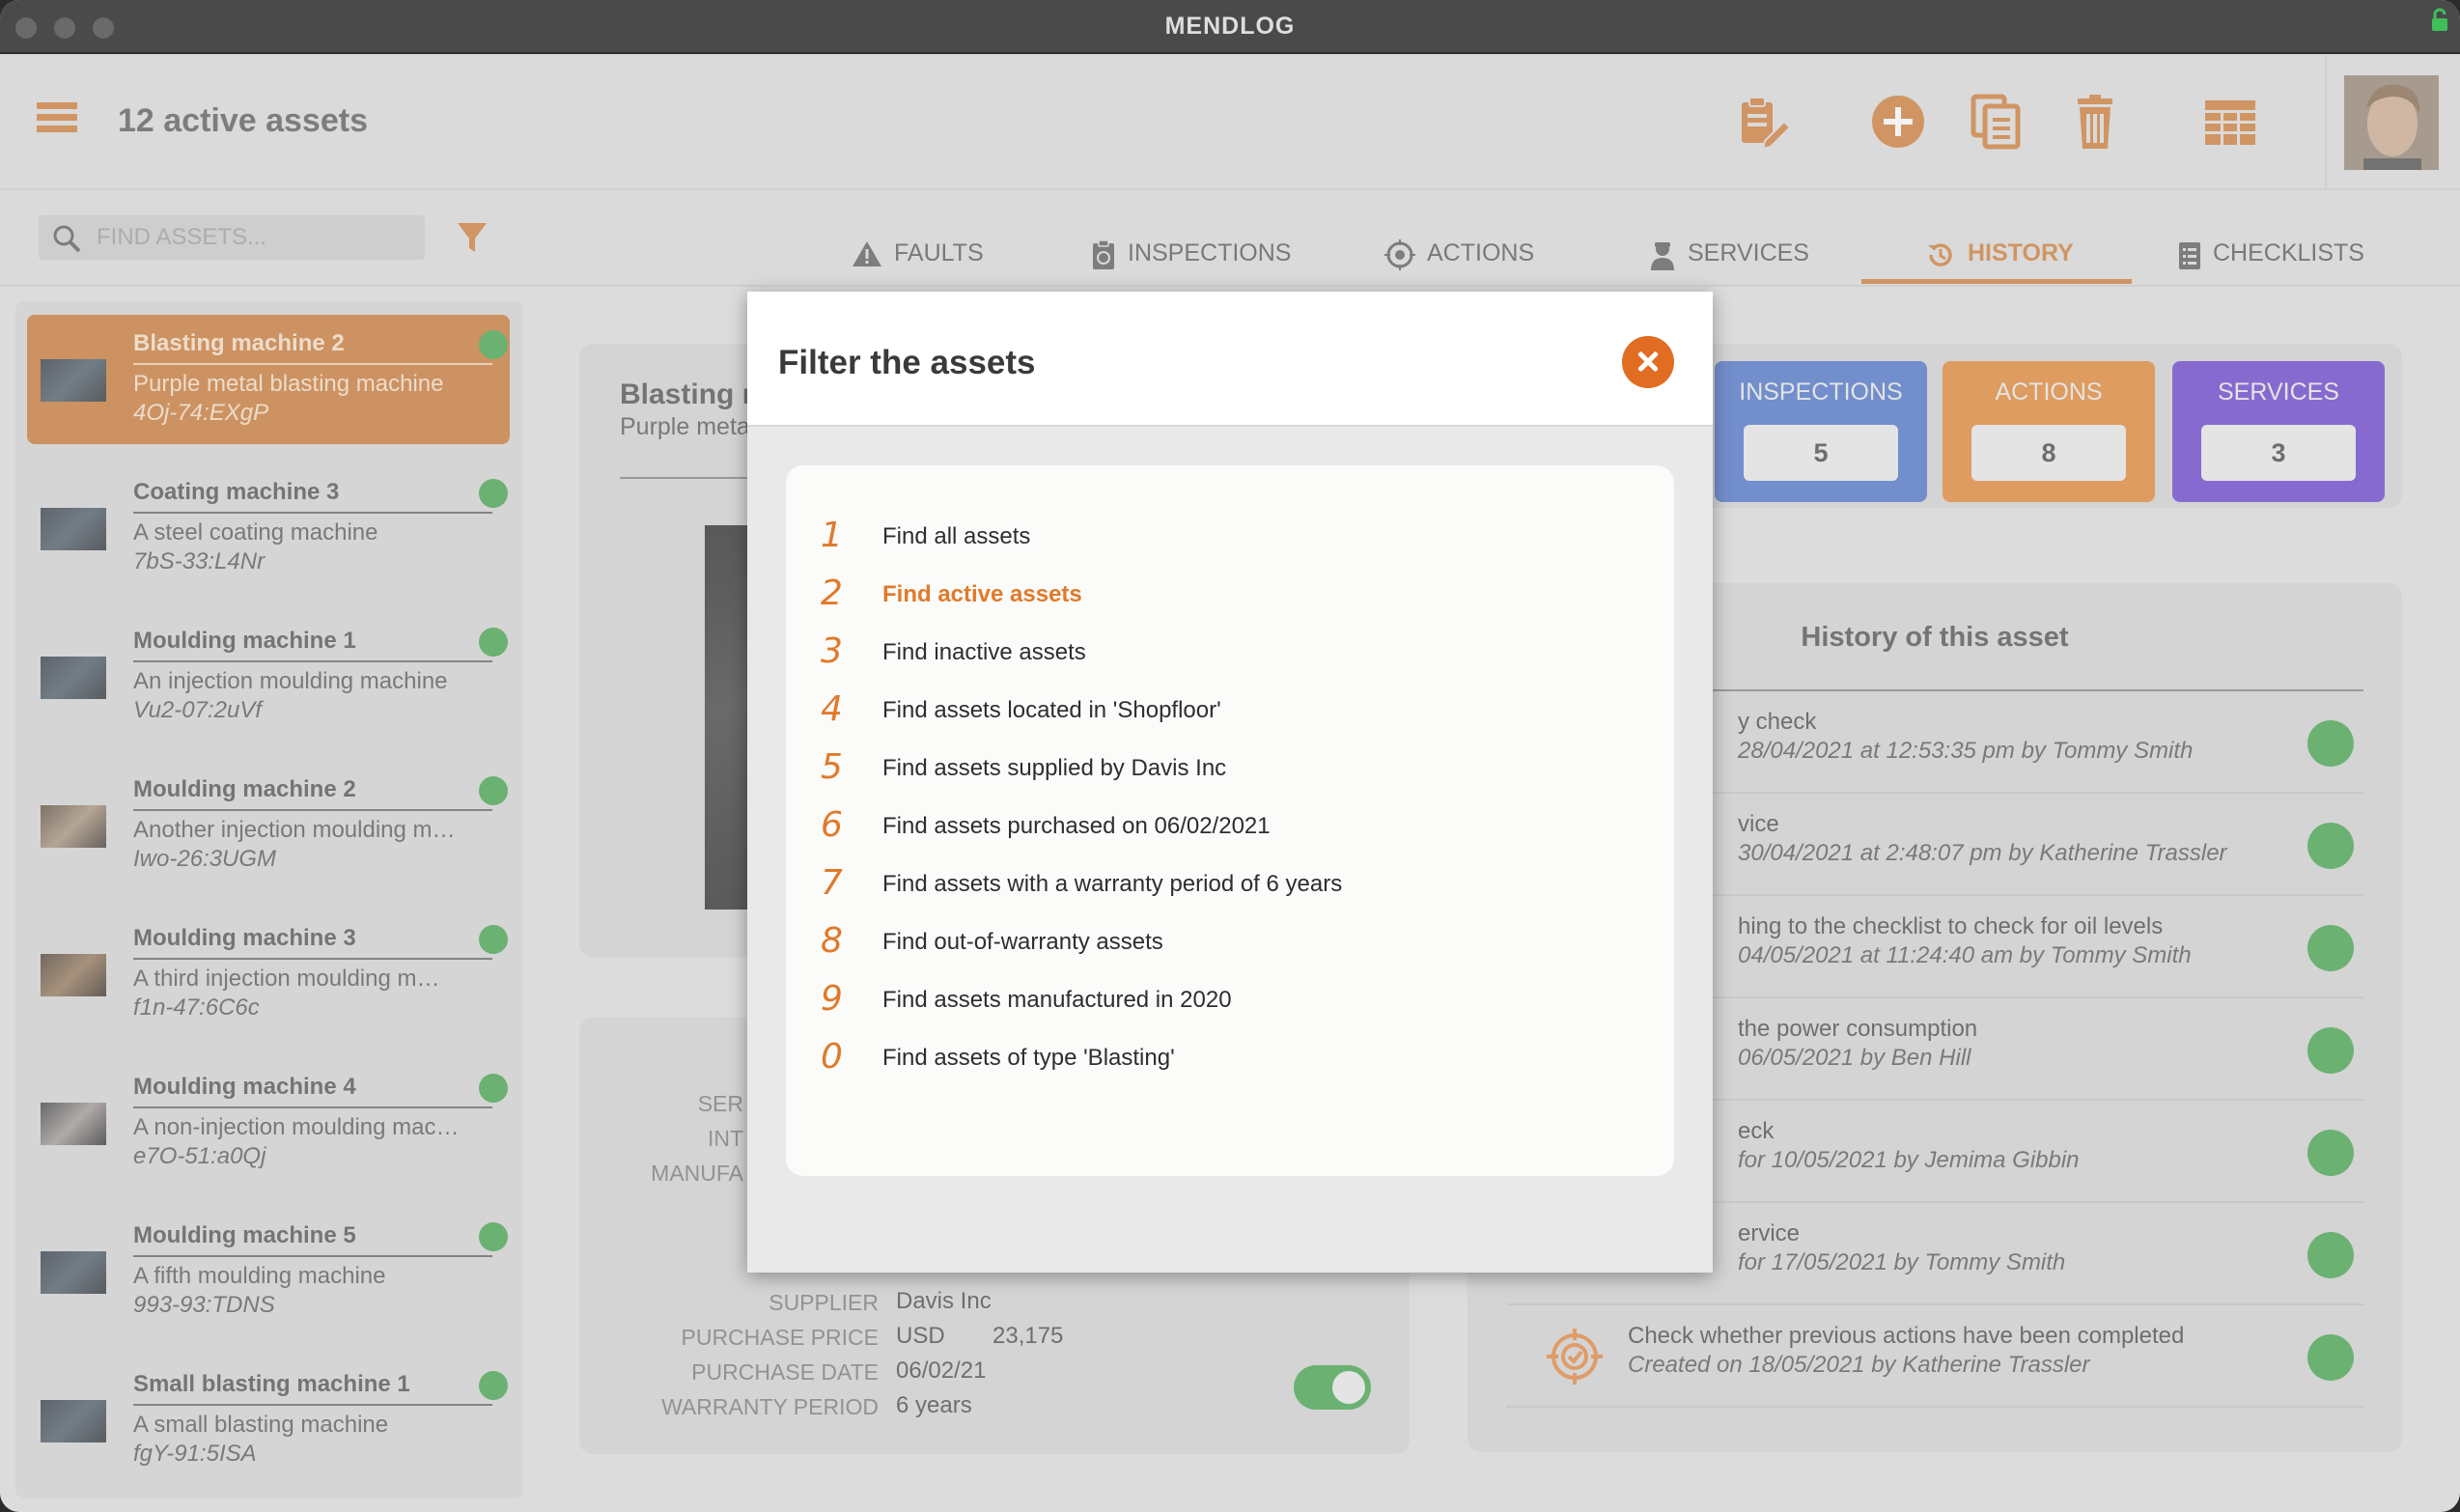 Image resolution: width=2460 pixels, height=1512 pixels. I want to click on option-label: Find assets of type 'Blasting', so click(1029, 1058).